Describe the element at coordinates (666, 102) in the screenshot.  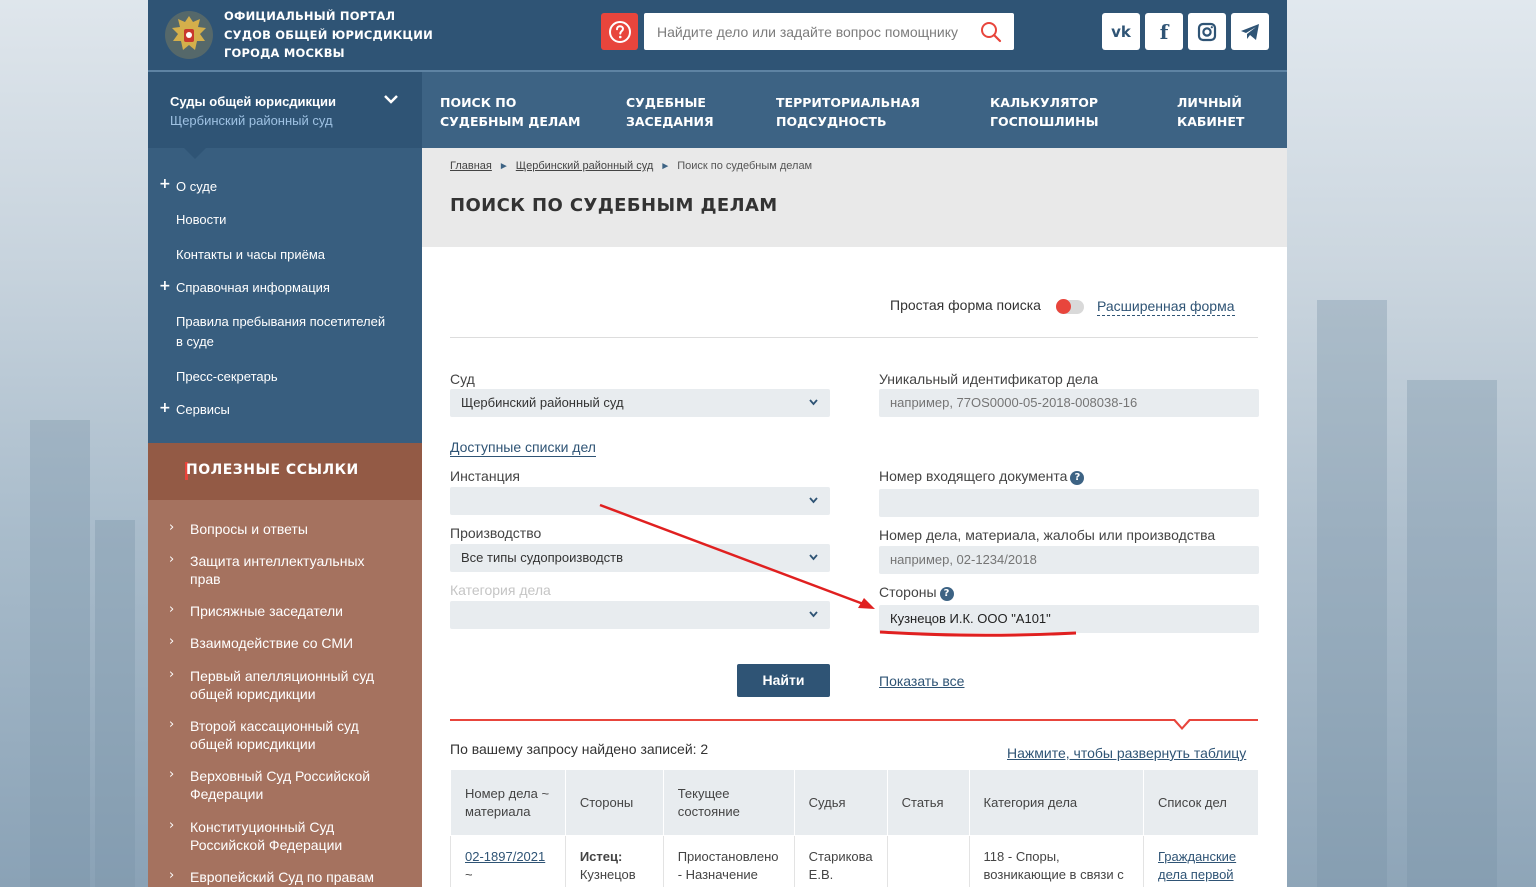
I see `nav-item-line: СУДЕБНЫЕ` at that location.